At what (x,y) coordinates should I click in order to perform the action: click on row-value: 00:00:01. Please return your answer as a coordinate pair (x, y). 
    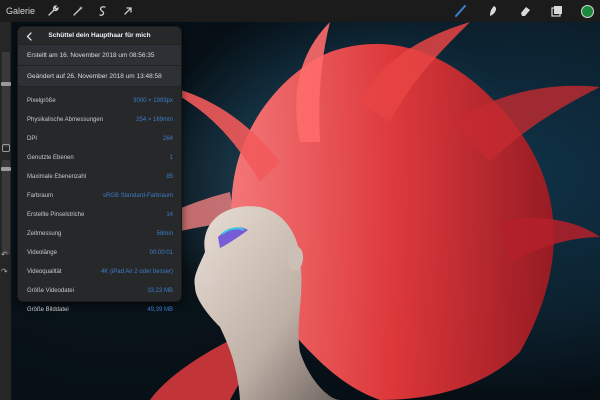
    Looking at the image, I should click on (161, 252).